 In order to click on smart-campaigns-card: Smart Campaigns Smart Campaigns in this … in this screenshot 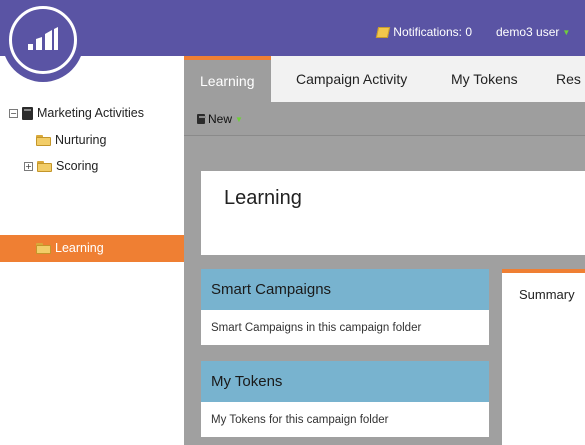, I will do `click(345, 307)`.